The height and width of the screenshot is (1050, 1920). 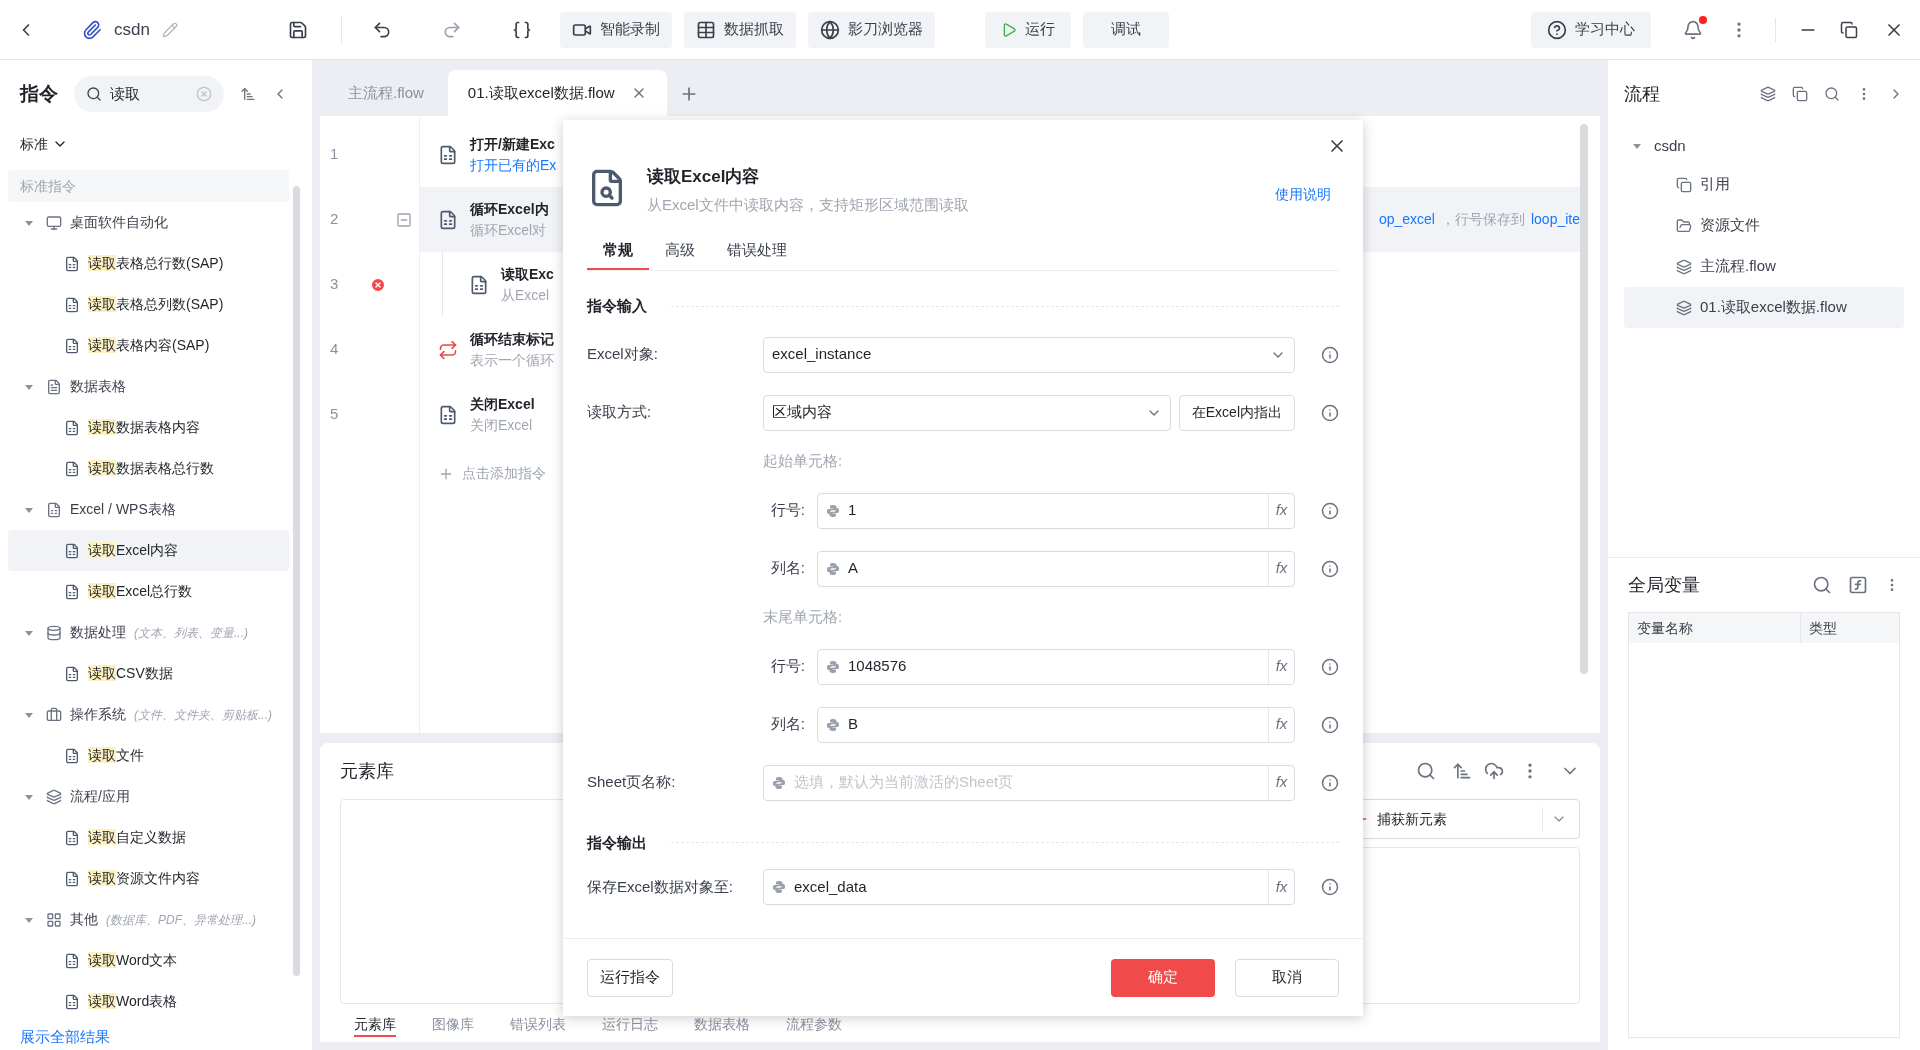 I want to click on line-number: 5, so click(x=335, y=414).